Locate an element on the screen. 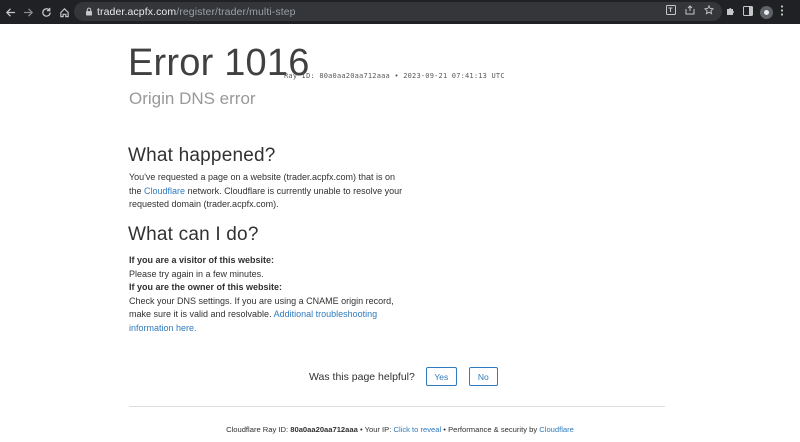  footer-ip-prefix: Your IP: is located at coordinates (378, 429).